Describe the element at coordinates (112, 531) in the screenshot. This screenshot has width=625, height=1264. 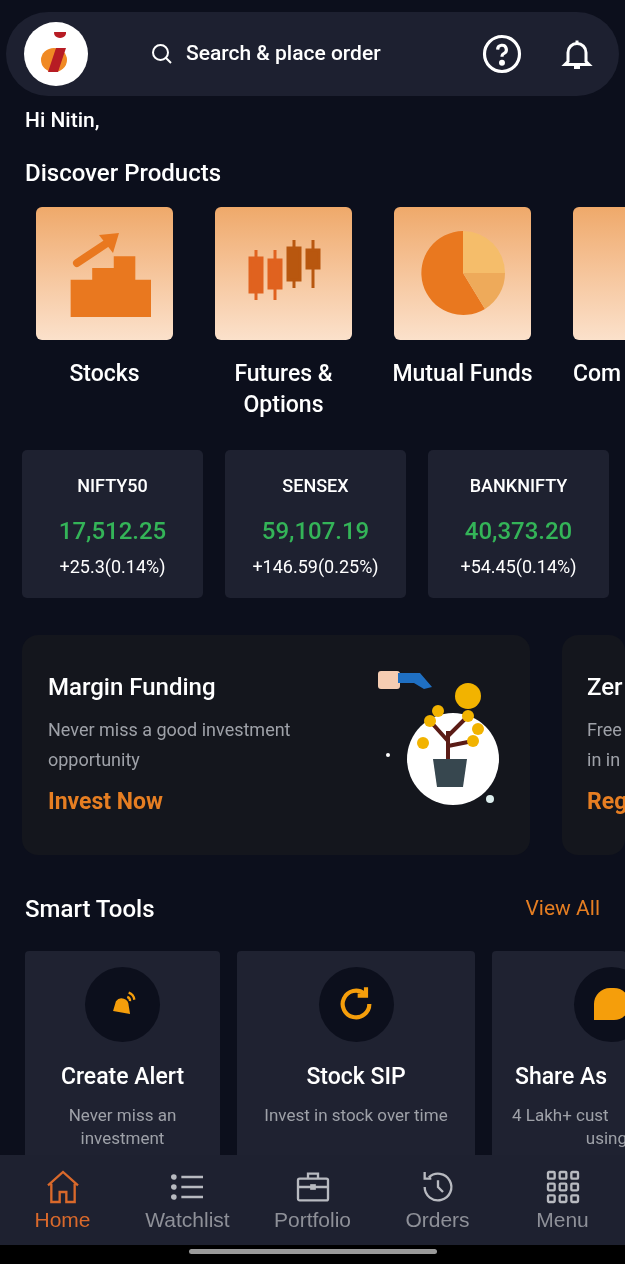
I see `index-value: 17,512.25` at that location.